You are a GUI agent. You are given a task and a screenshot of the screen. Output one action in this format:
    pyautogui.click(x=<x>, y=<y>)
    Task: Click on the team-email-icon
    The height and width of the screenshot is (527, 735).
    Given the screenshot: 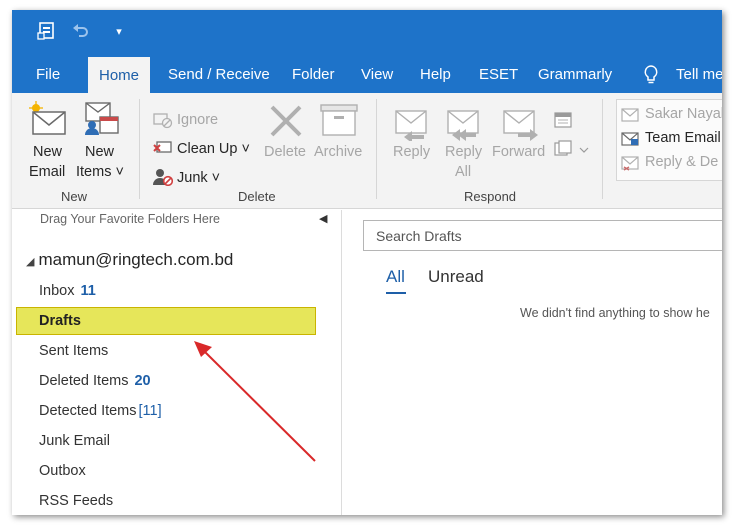 What is the action you would take?
    pyautogui.click(x=630, y=141)
    